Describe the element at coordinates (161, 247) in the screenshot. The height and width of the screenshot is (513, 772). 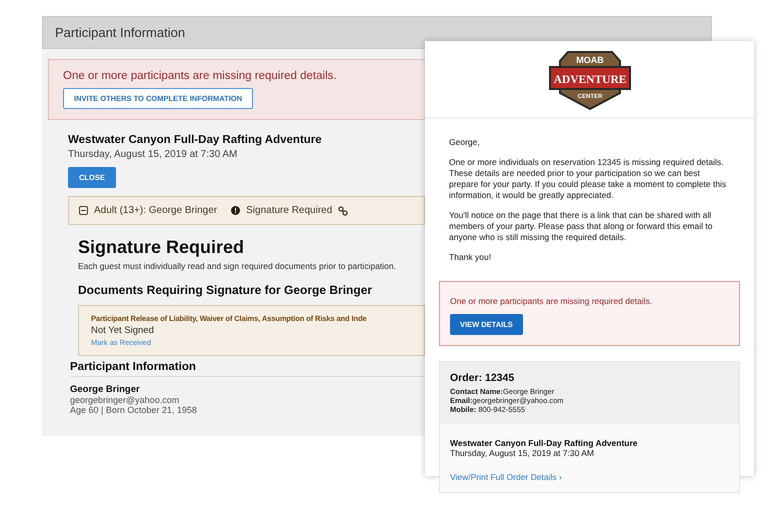
I see `section-heading: Signature Required` at that location.